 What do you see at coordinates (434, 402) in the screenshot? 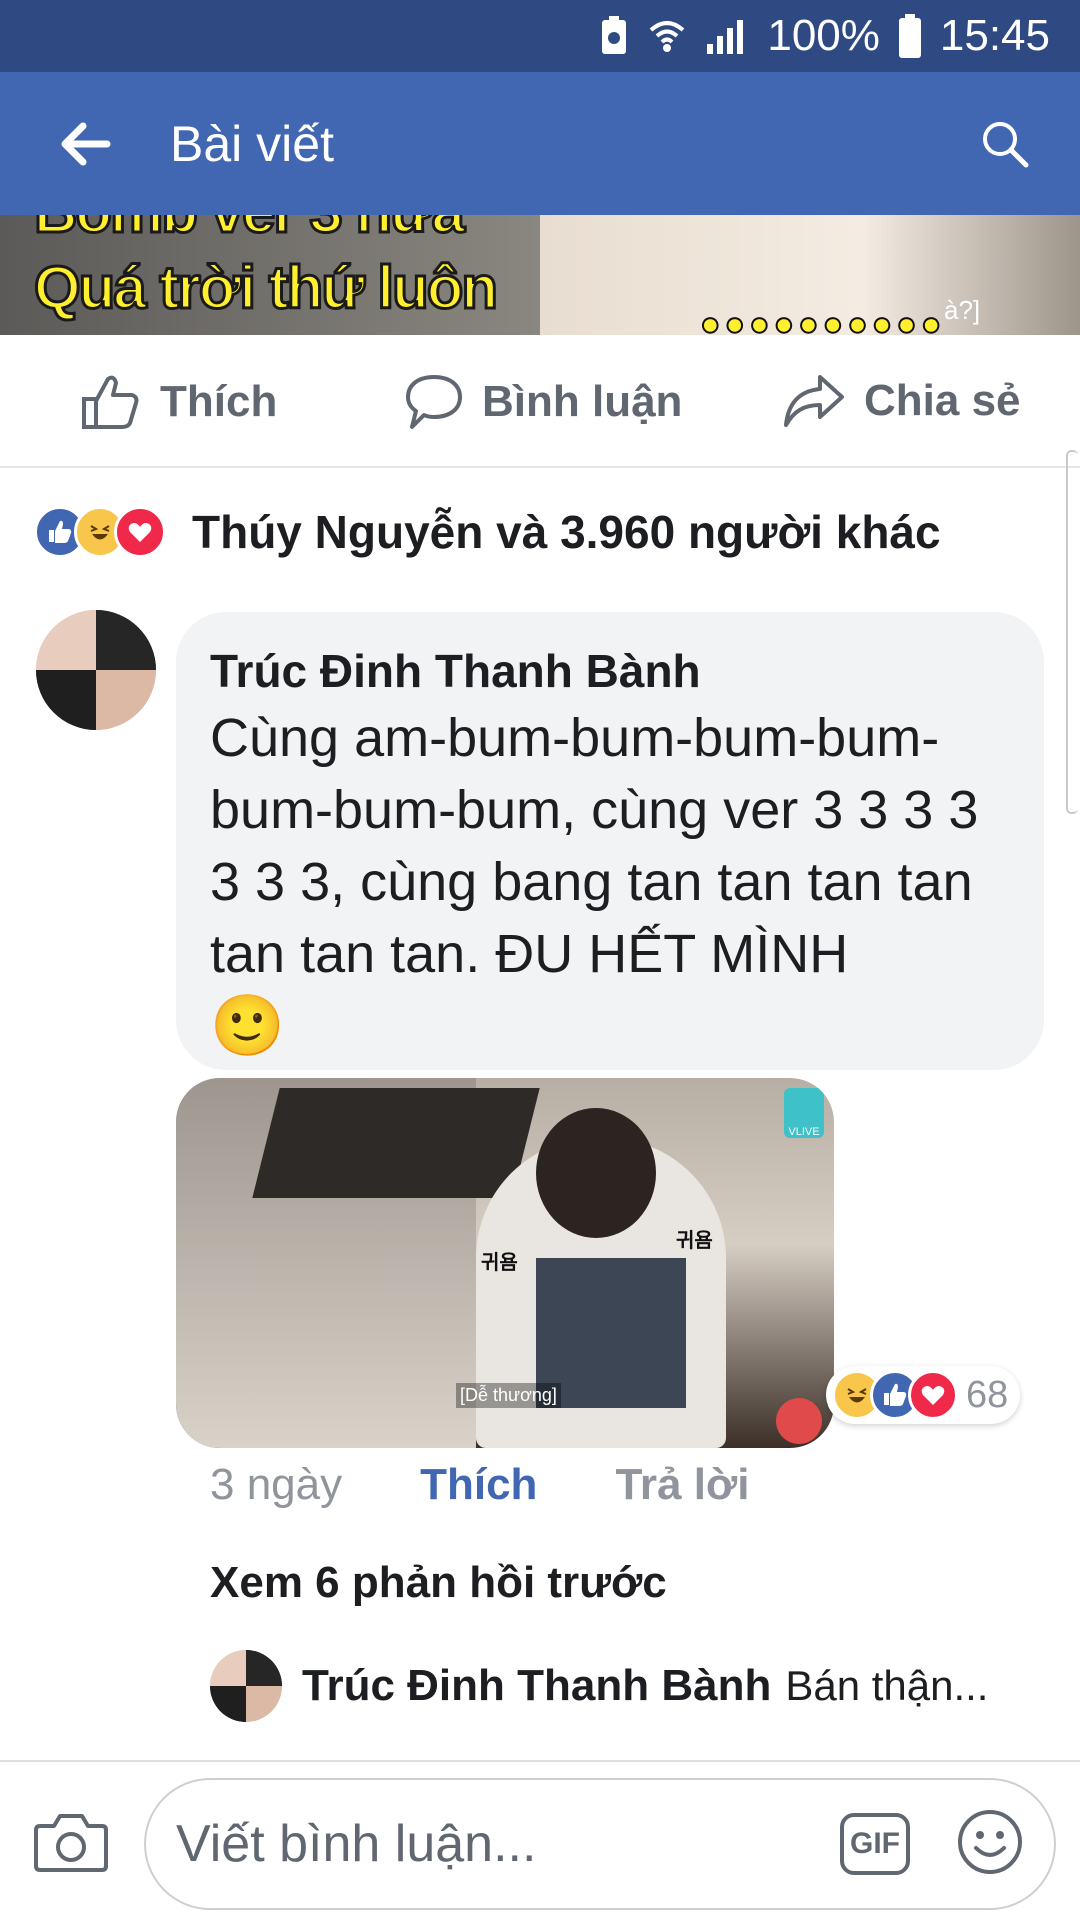
I see `comment-icon` at bounding box center [434, 402].